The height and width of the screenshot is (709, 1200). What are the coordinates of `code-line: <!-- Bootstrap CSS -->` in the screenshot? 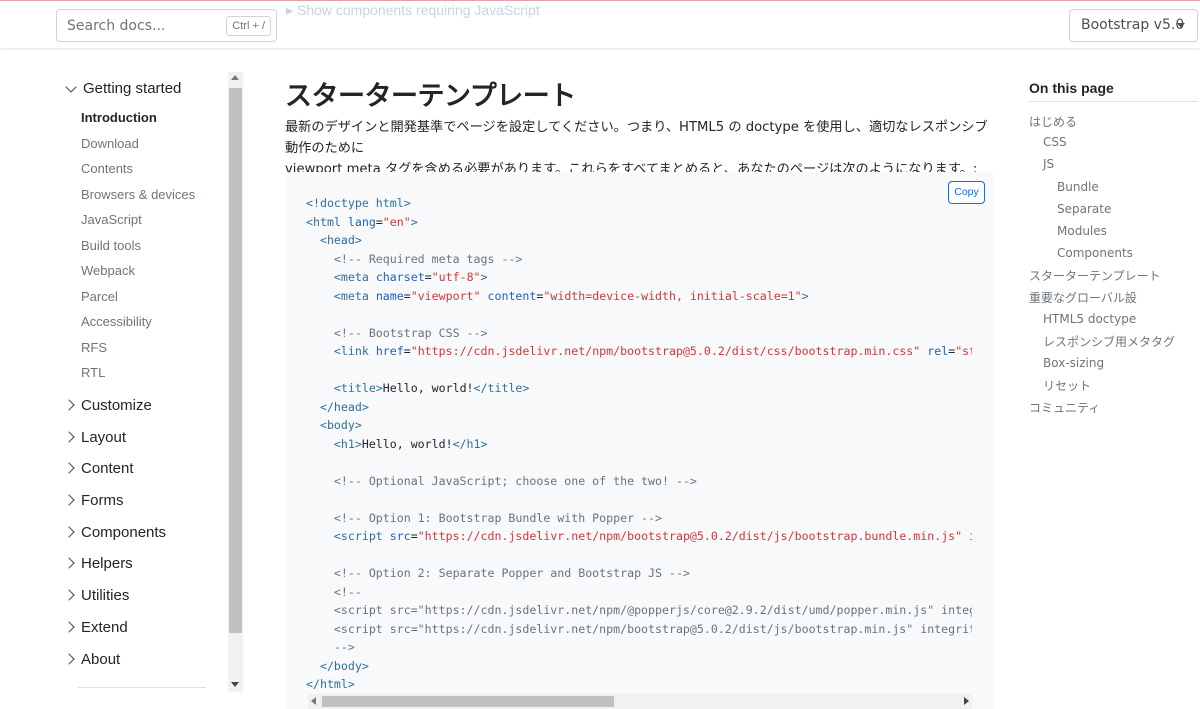 It's located at (639, 333).